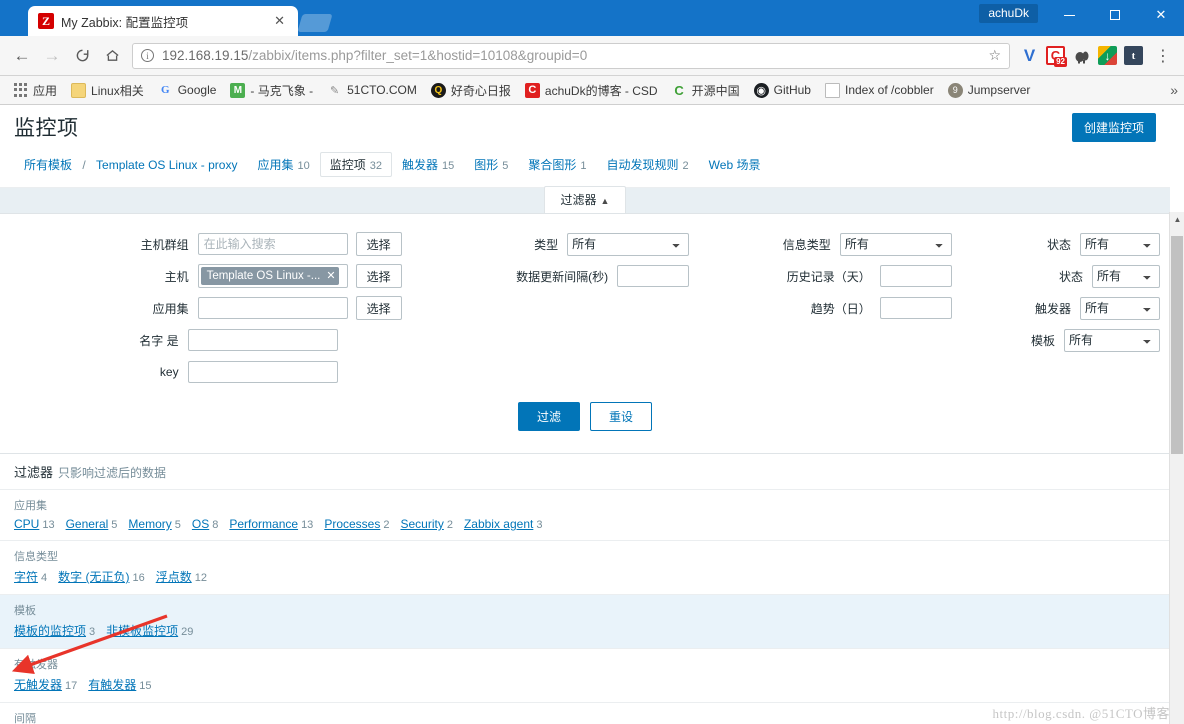 The image size is (1184, 724). What do you see at coordinates (279, 21) in the screenshot?
I see `close-tab-icon: ✕` at bounding box center [279, 21].